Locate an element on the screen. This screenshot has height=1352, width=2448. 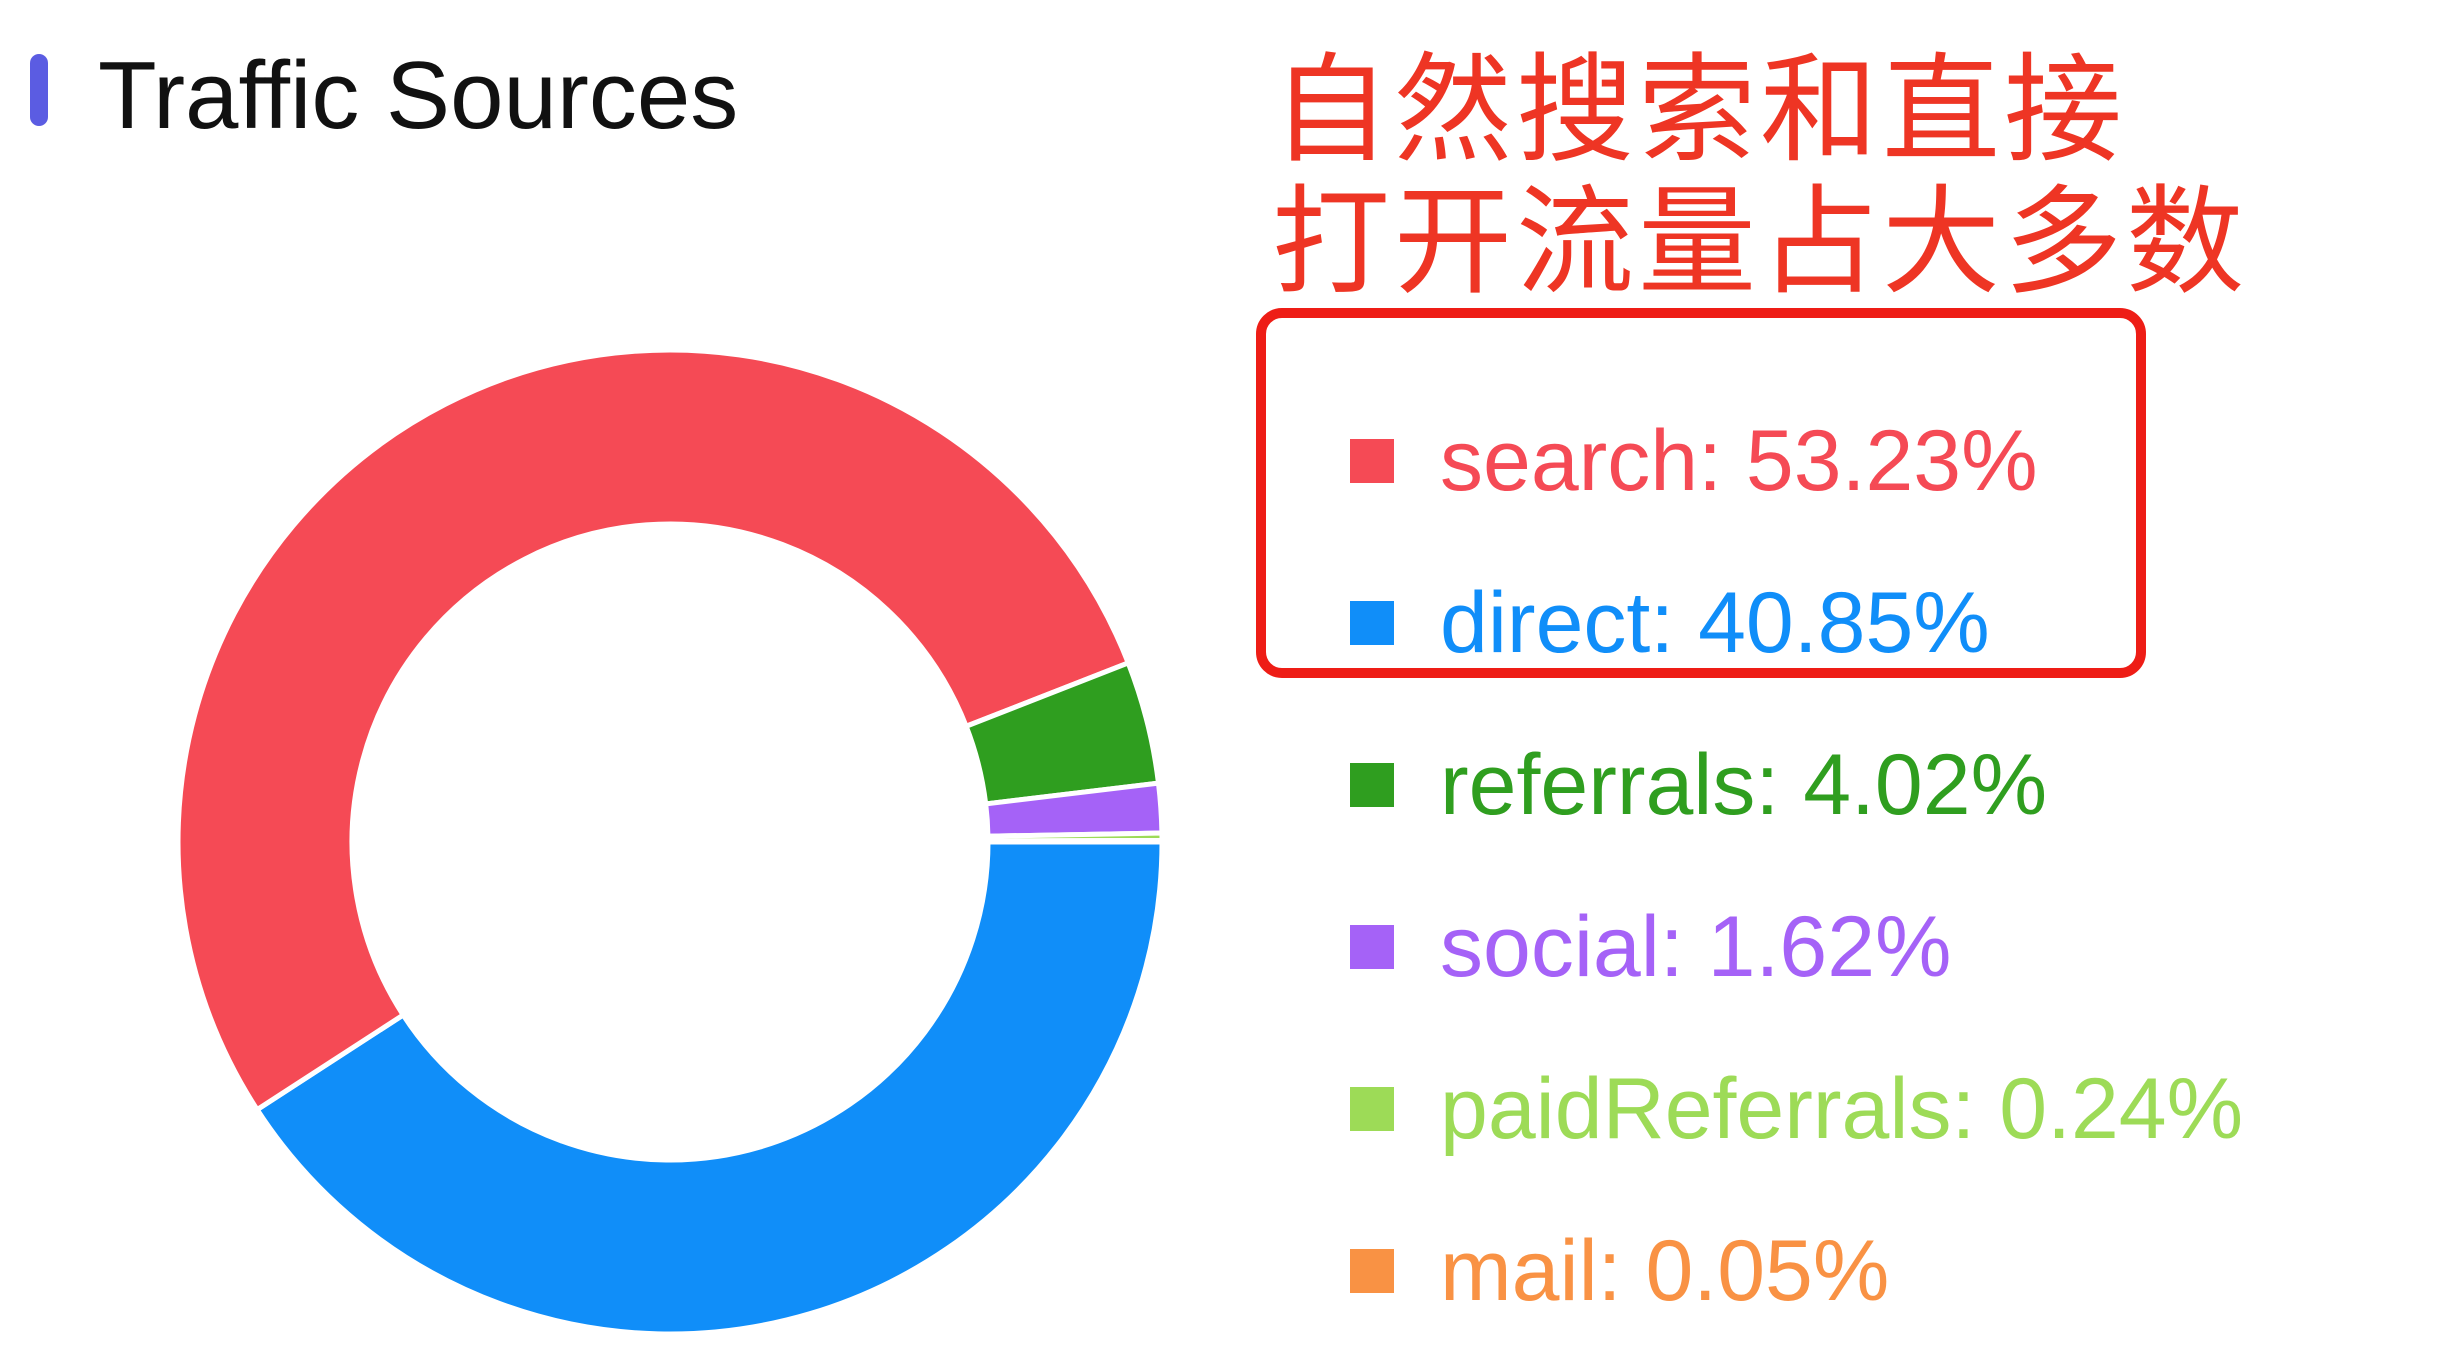
legend-swatch-social is located at coordinates (1372, 947).